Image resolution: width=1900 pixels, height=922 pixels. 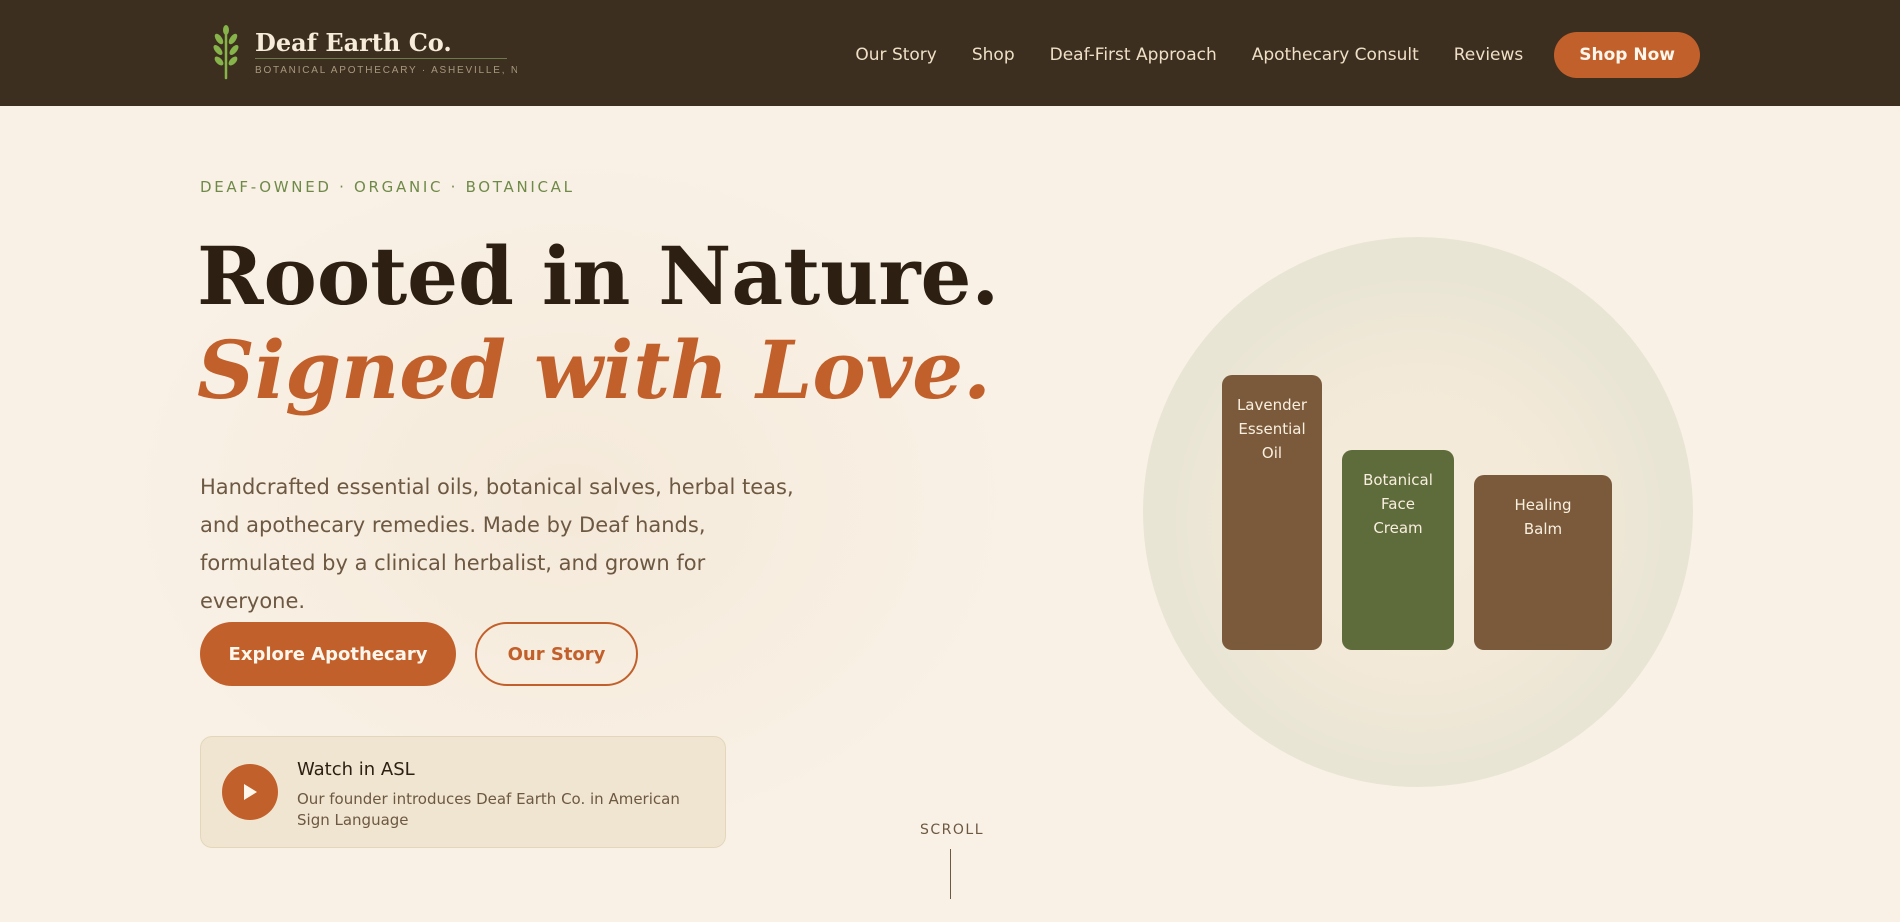 What do you see at coordinates (386, 70) in the screenshot?
I see `brand-tagline: BOTANICAL APOTHECARY · ASHEVILLE, NC` at bounding box center [386, 70].